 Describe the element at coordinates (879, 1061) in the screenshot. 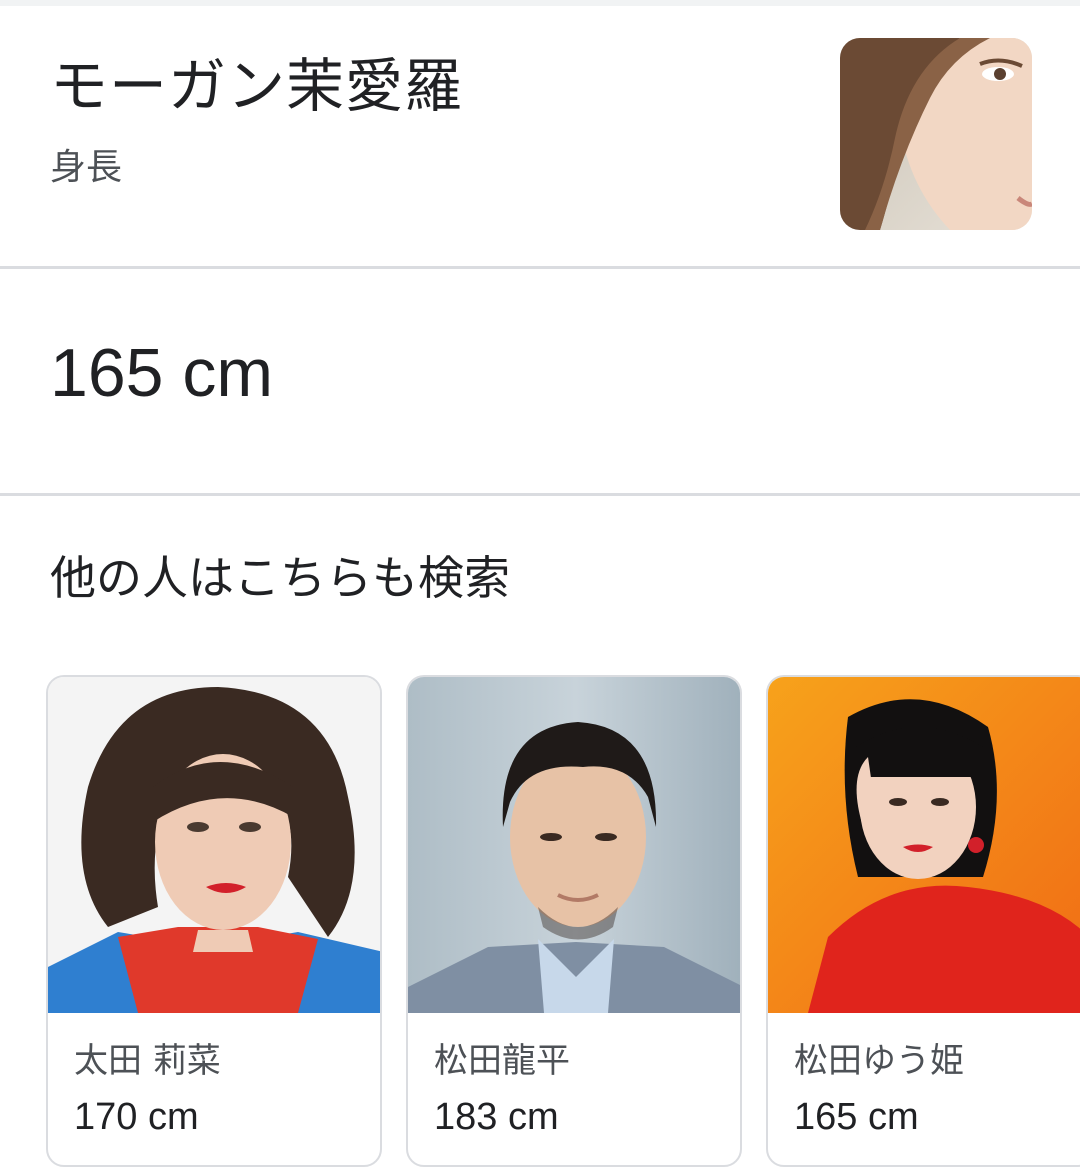

I see `person-name: 松田ゆう姫` at that location.